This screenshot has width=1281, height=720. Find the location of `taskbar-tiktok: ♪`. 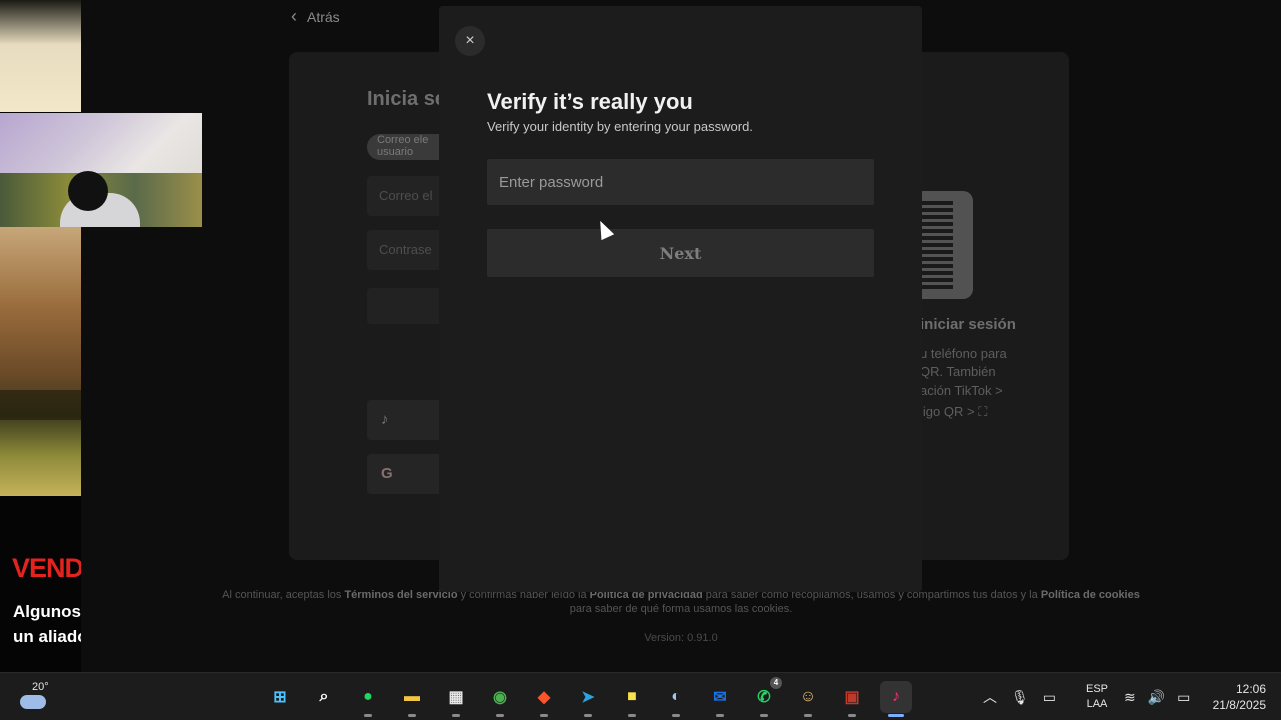

taskbar-tiktok: ♪ is located at coordinates (896, 699).